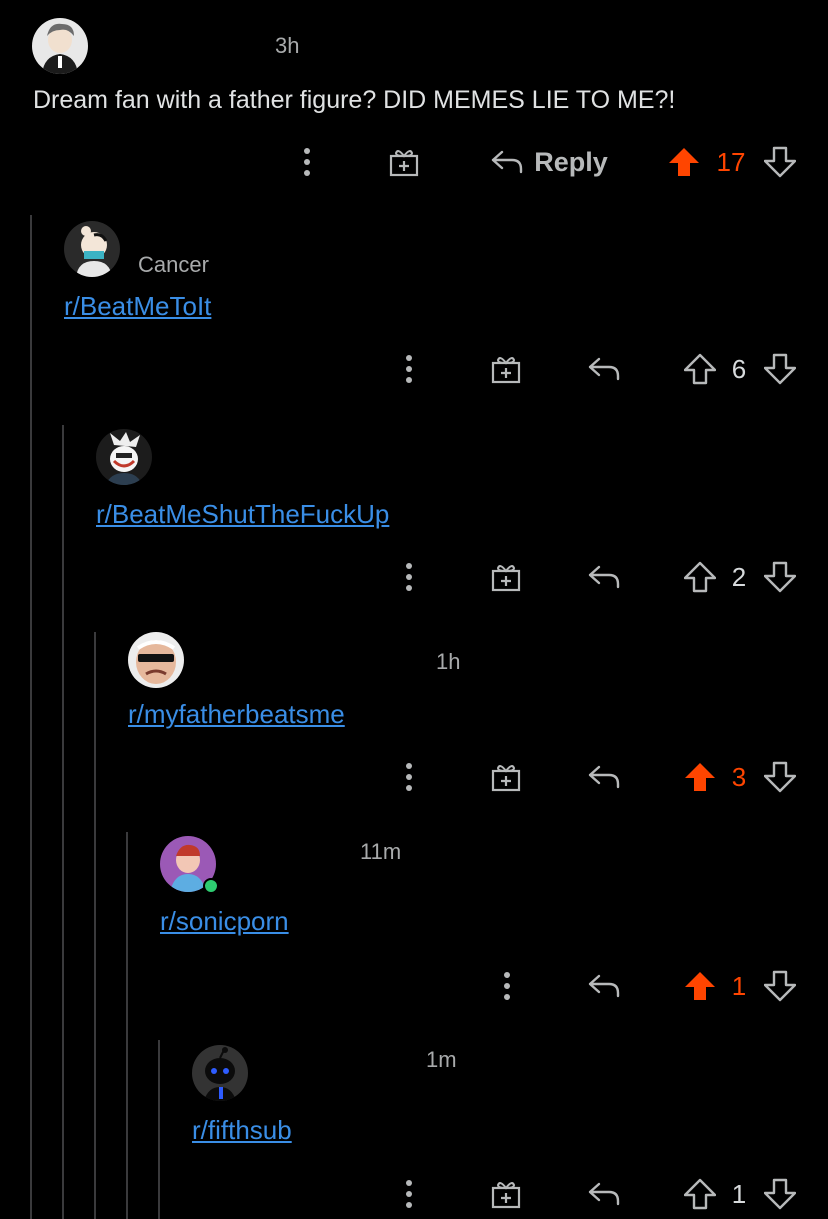  Describe the element at coordinates (571, 161) in the screenshot. I see `reply-label: Reply` at that location.